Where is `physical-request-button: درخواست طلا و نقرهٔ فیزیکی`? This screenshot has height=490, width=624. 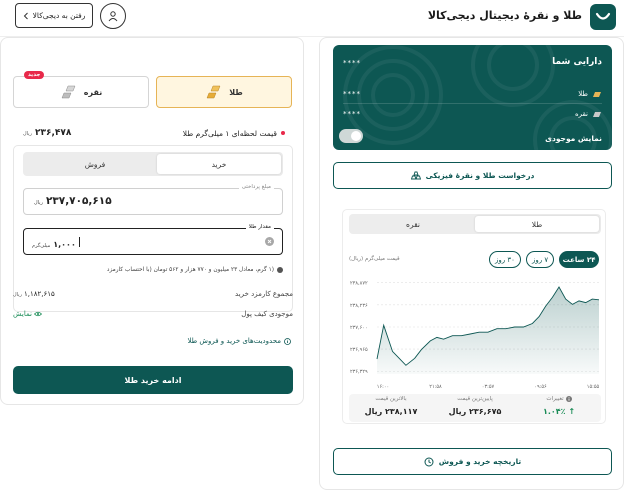 physical-request-button: درخواست طلا و نقرهٔ فیزیکی is located at coordinates (472, 175).